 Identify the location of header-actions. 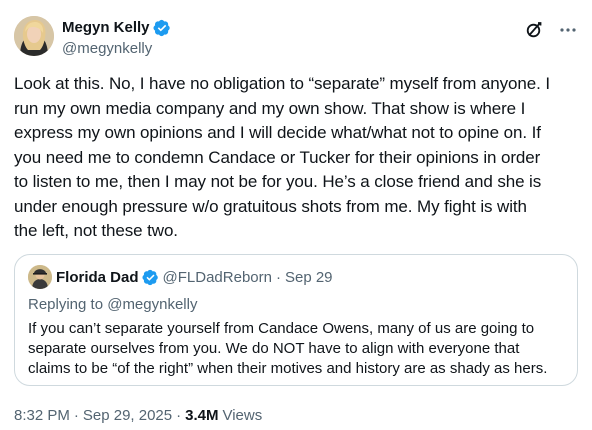
(551, 30).